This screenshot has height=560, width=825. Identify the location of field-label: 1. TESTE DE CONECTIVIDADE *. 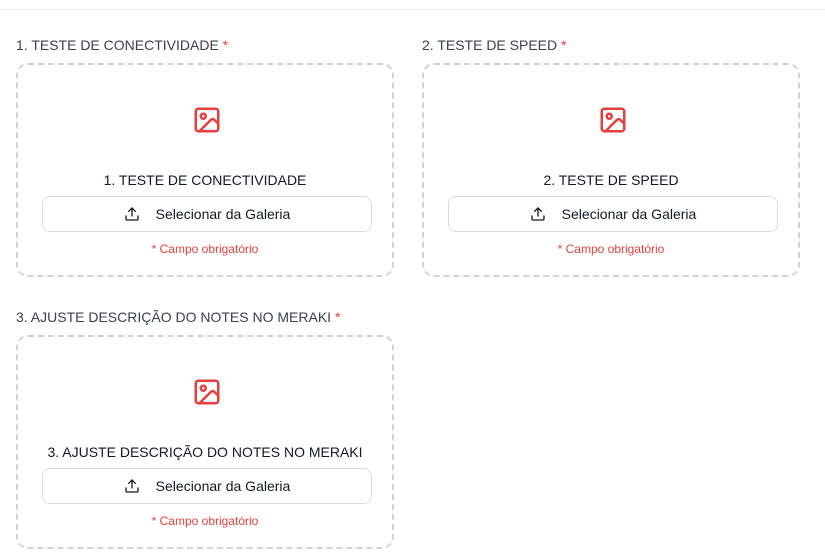
(122, 45).